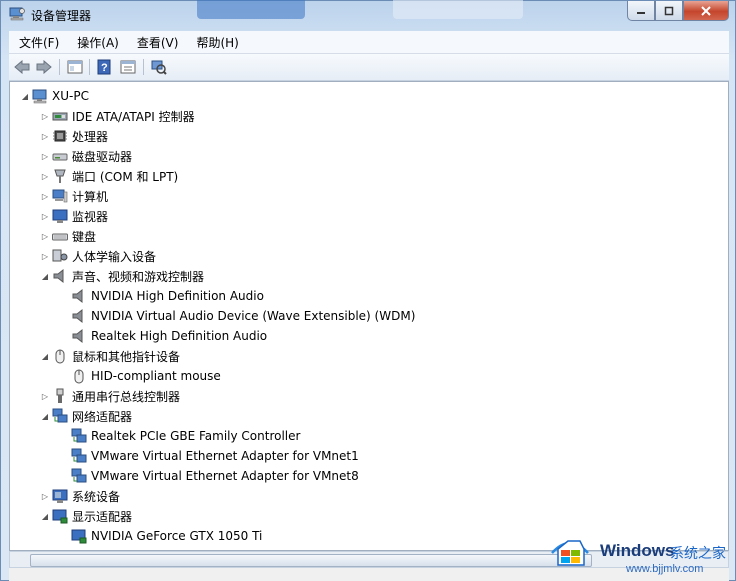 This screenshot has width=736, height=581. Describe the element at coordinates (125, 176) in the screenshot. I see `tree-item-label: 端口 (COM 和 LPT)` at that location.